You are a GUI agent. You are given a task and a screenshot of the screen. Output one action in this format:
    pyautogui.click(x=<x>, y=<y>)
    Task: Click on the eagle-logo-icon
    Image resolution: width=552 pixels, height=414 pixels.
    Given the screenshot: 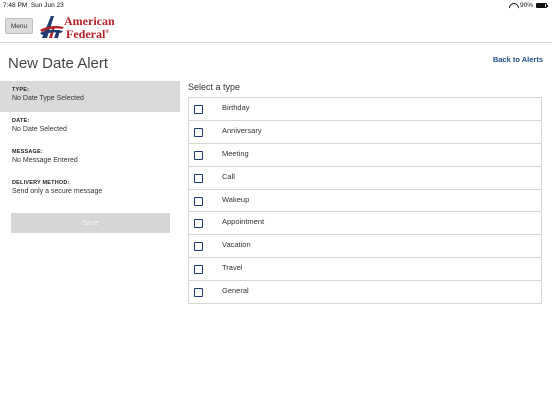 What is the action you would take?
    pyautogui.click(x=52, y=27)
    